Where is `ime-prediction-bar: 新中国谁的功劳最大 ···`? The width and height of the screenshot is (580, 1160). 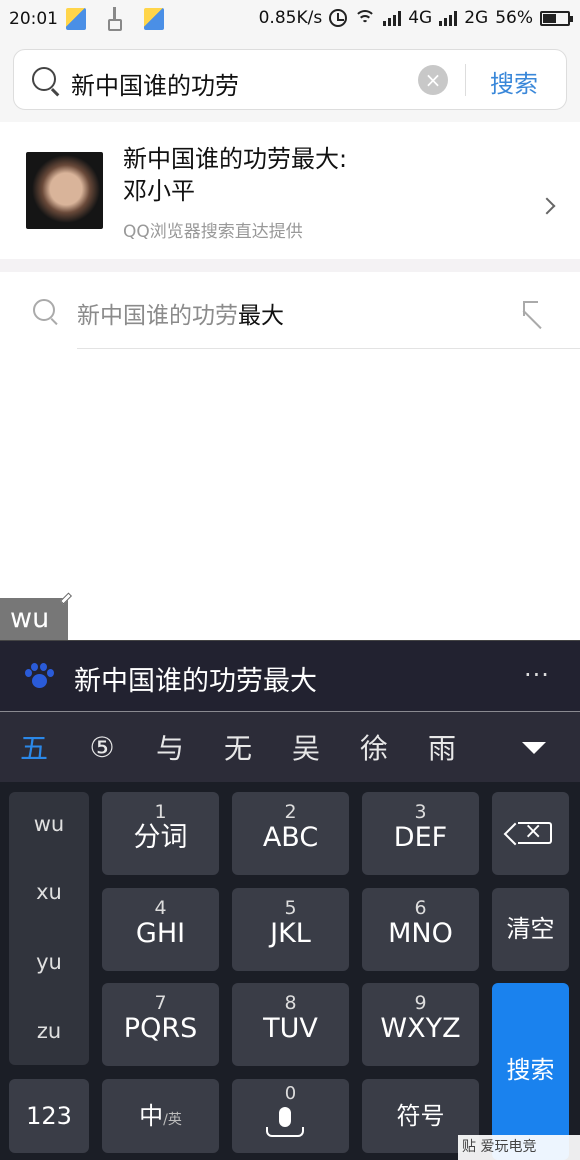 ime-prediction-bar: 新中国谁的功劳最大 ··· is located at coordinates (290, 676).